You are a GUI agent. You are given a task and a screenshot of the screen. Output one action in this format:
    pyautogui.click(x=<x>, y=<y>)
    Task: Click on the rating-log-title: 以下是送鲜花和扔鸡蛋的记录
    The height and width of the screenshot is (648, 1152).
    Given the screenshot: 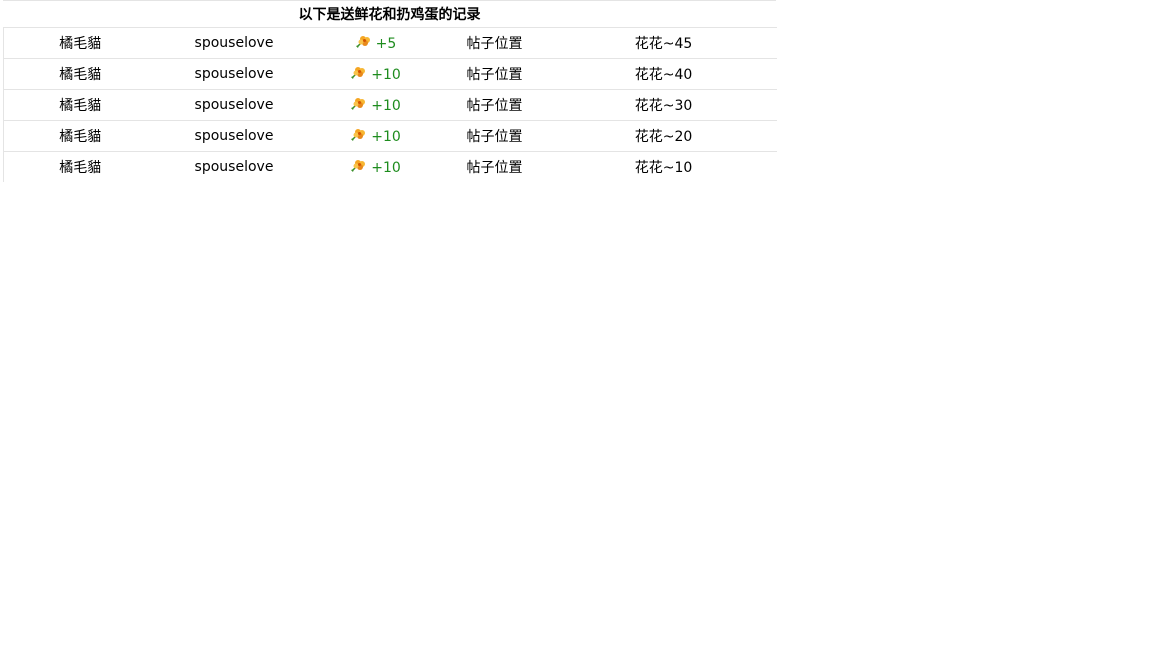 What is the action you would take?
    pyautogui.click(x=389, y=13)
    